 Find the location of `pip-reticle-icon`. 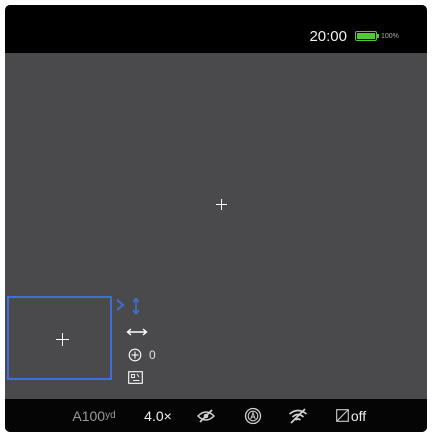

pip-reticle-icon is located at coordinates (62, 339).